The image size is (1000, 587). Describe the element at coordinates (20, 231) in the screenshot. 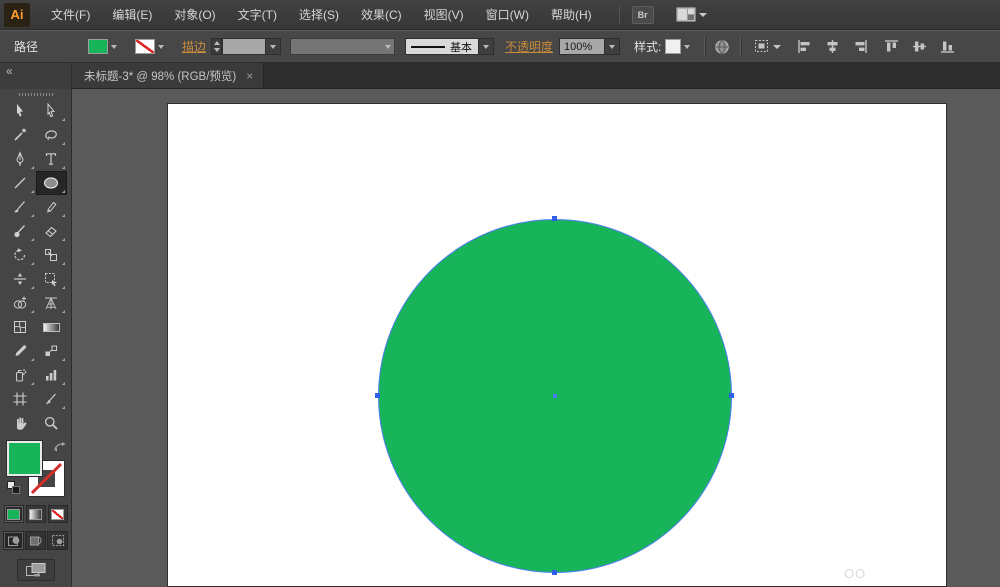

I see `blob-brush-tool` at that location.